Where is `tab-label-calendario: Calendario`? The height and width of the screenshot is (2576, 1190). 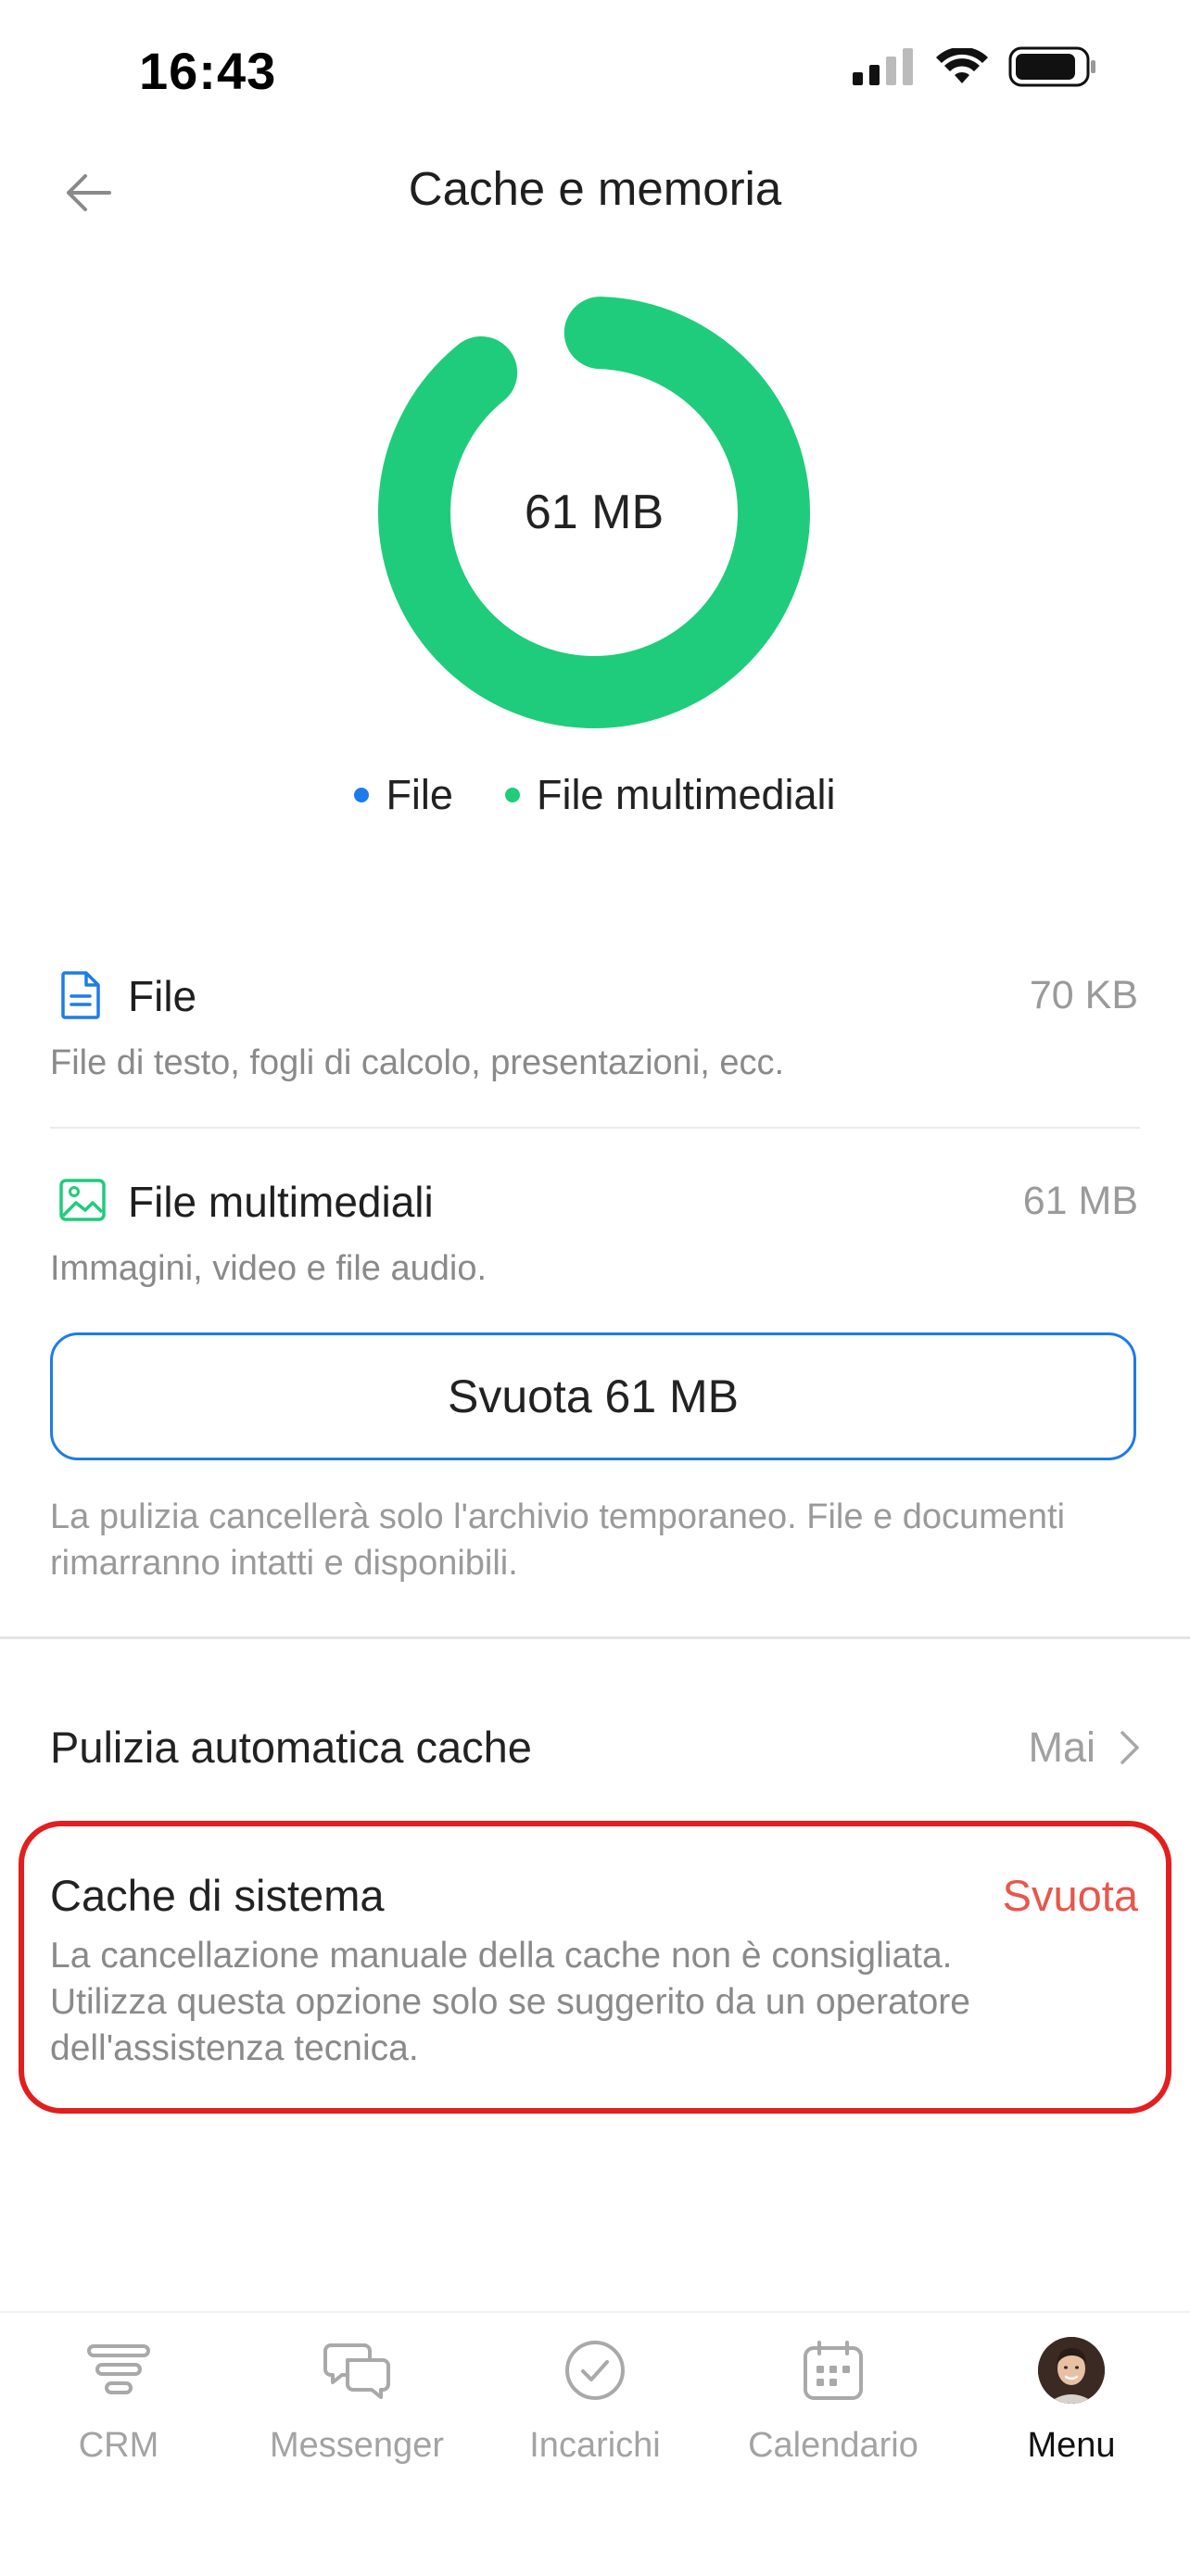 tab-label-calendario: Calendario is located at coordinates (833, 2446).